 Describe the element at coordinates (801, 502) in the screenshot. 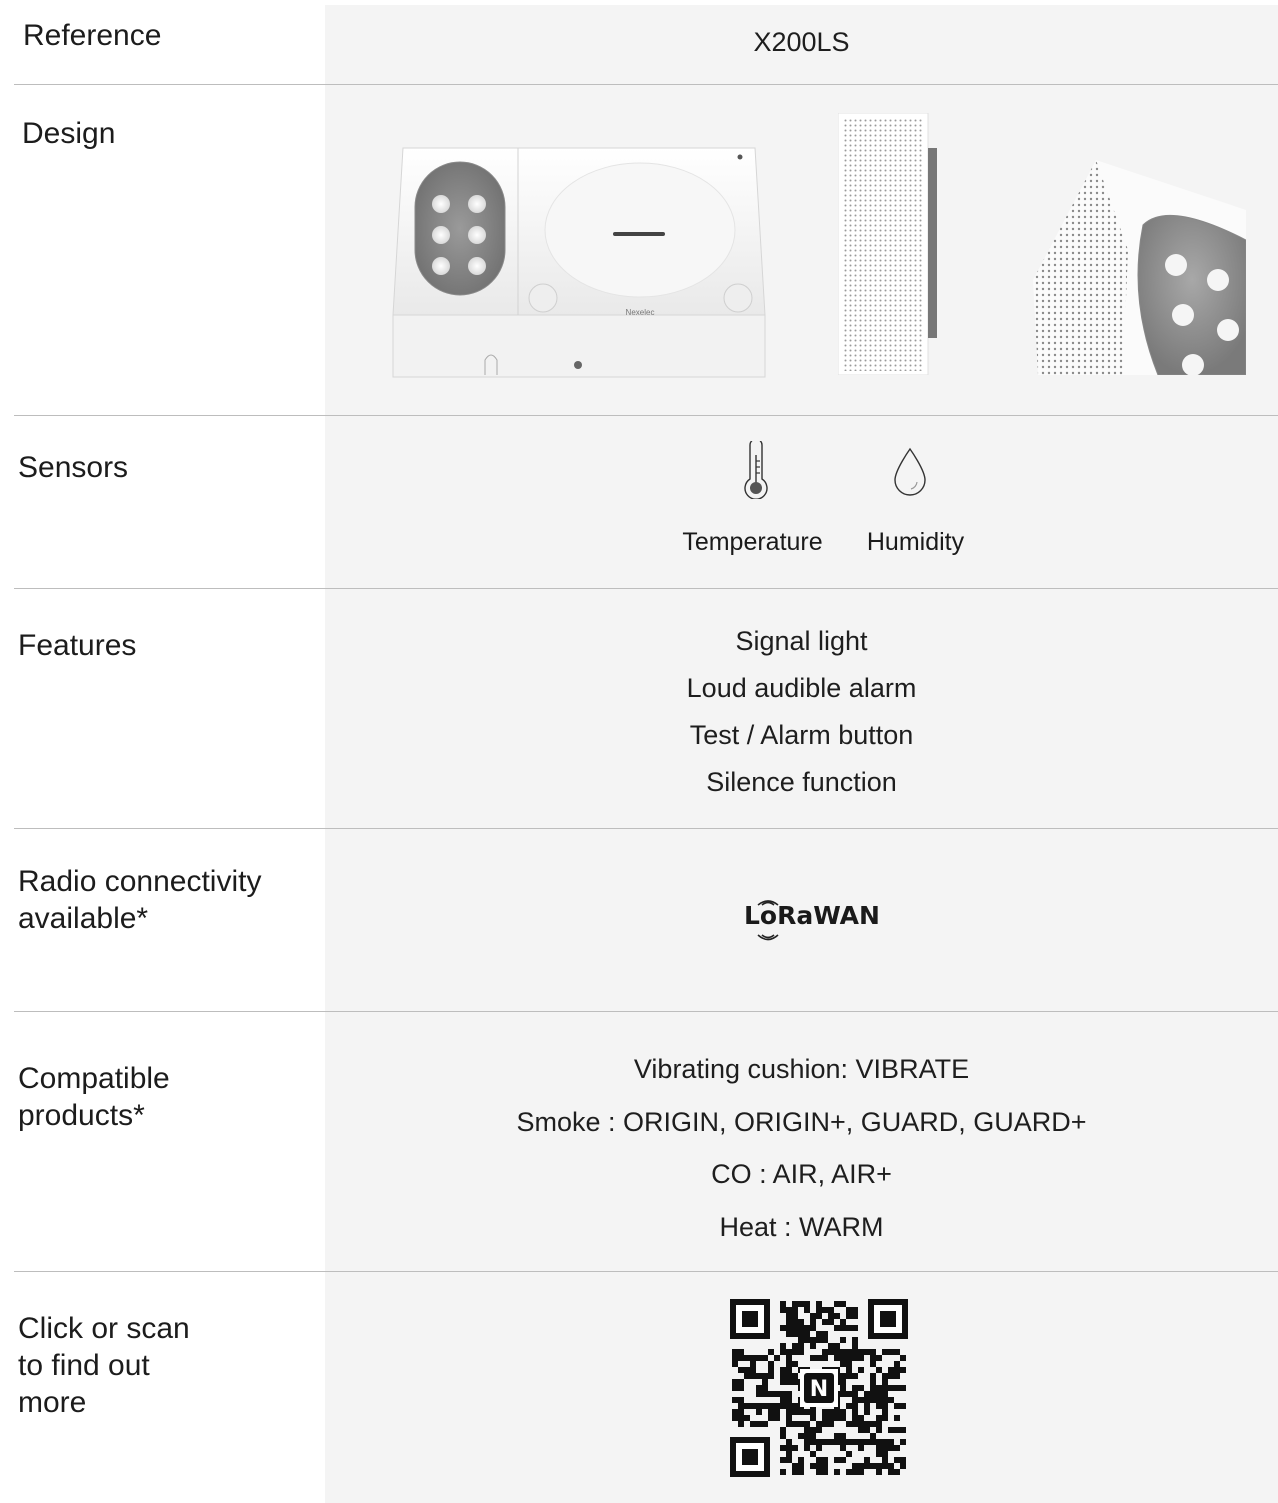

I see `sensors-cell` at that location.